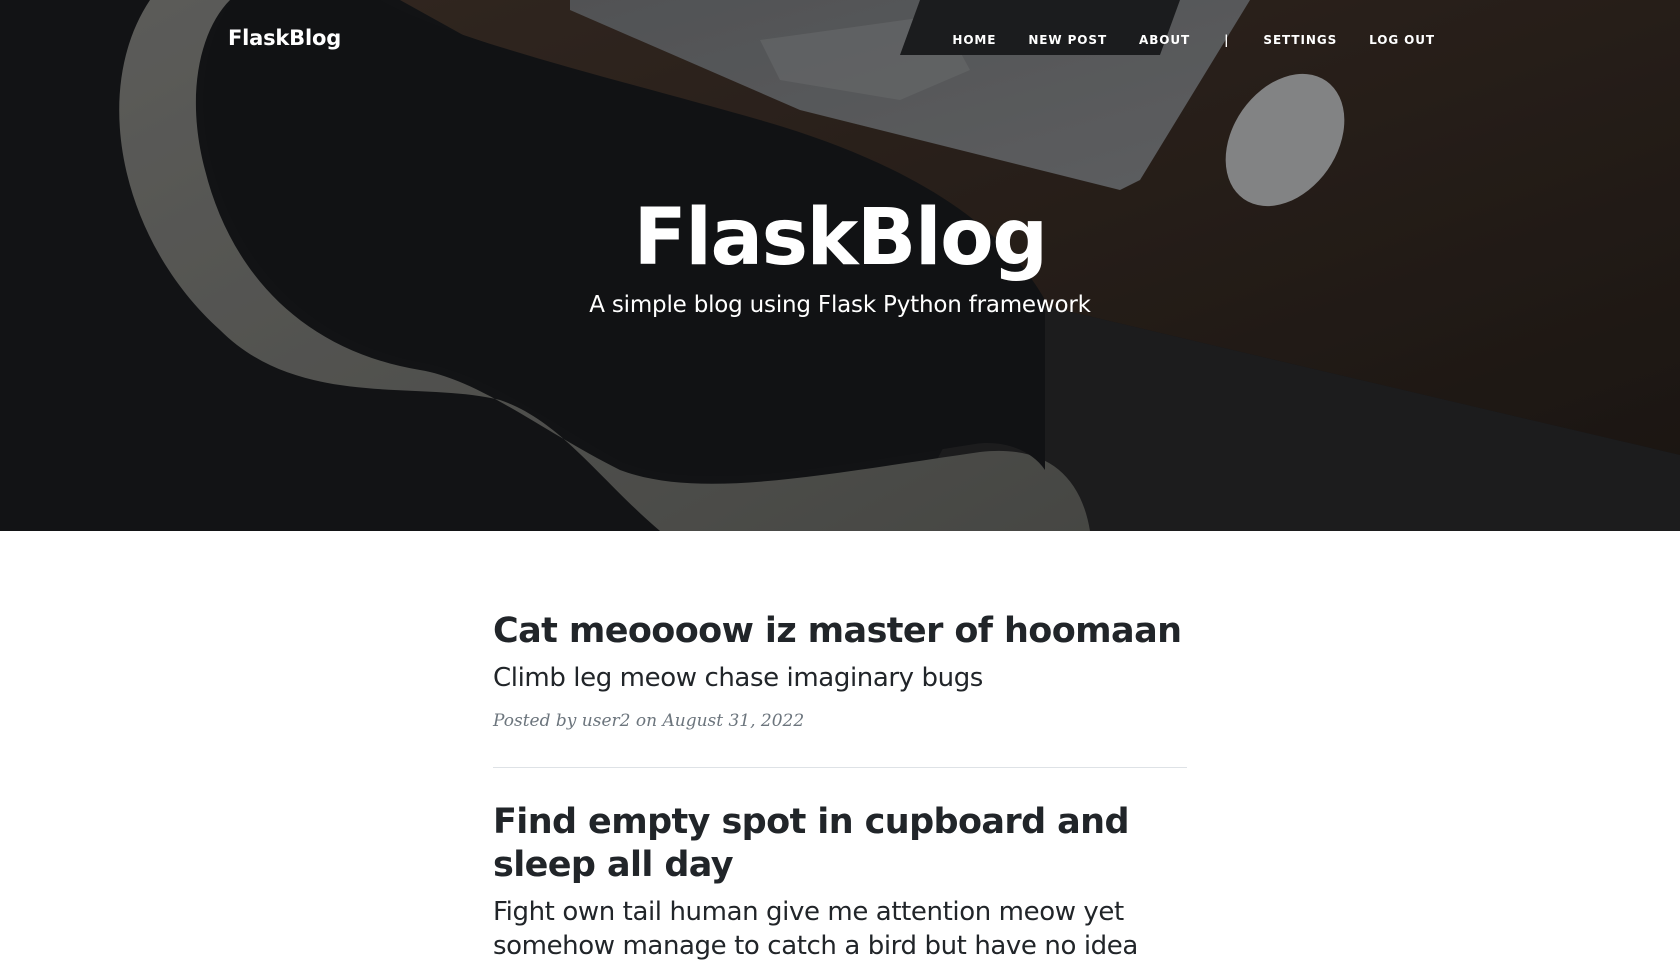 The height and width of the screenshot is (965, 1680). What do you see at coordinates (840, 767) in the screenshot?
I see `post-divider` at bounding box center [840, 767].